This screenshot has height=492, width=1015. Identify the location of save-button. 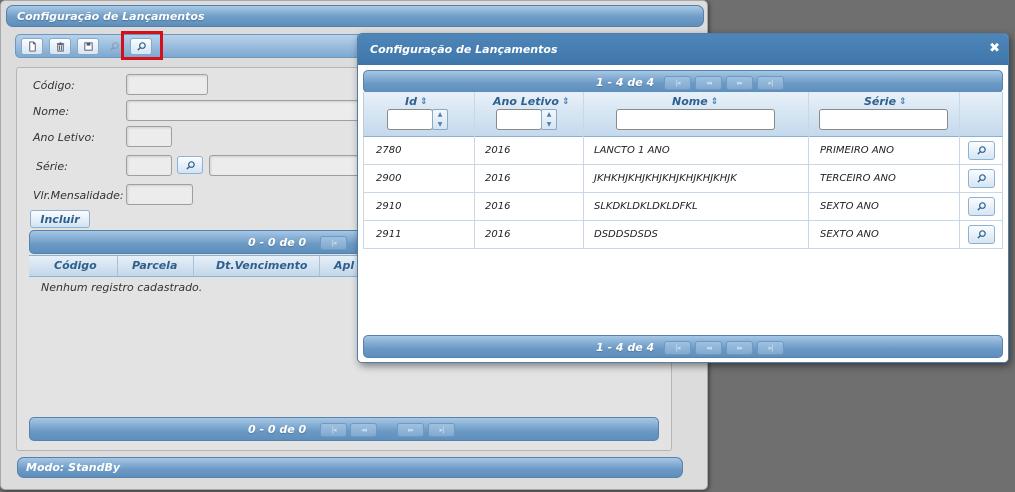
(88, 46).